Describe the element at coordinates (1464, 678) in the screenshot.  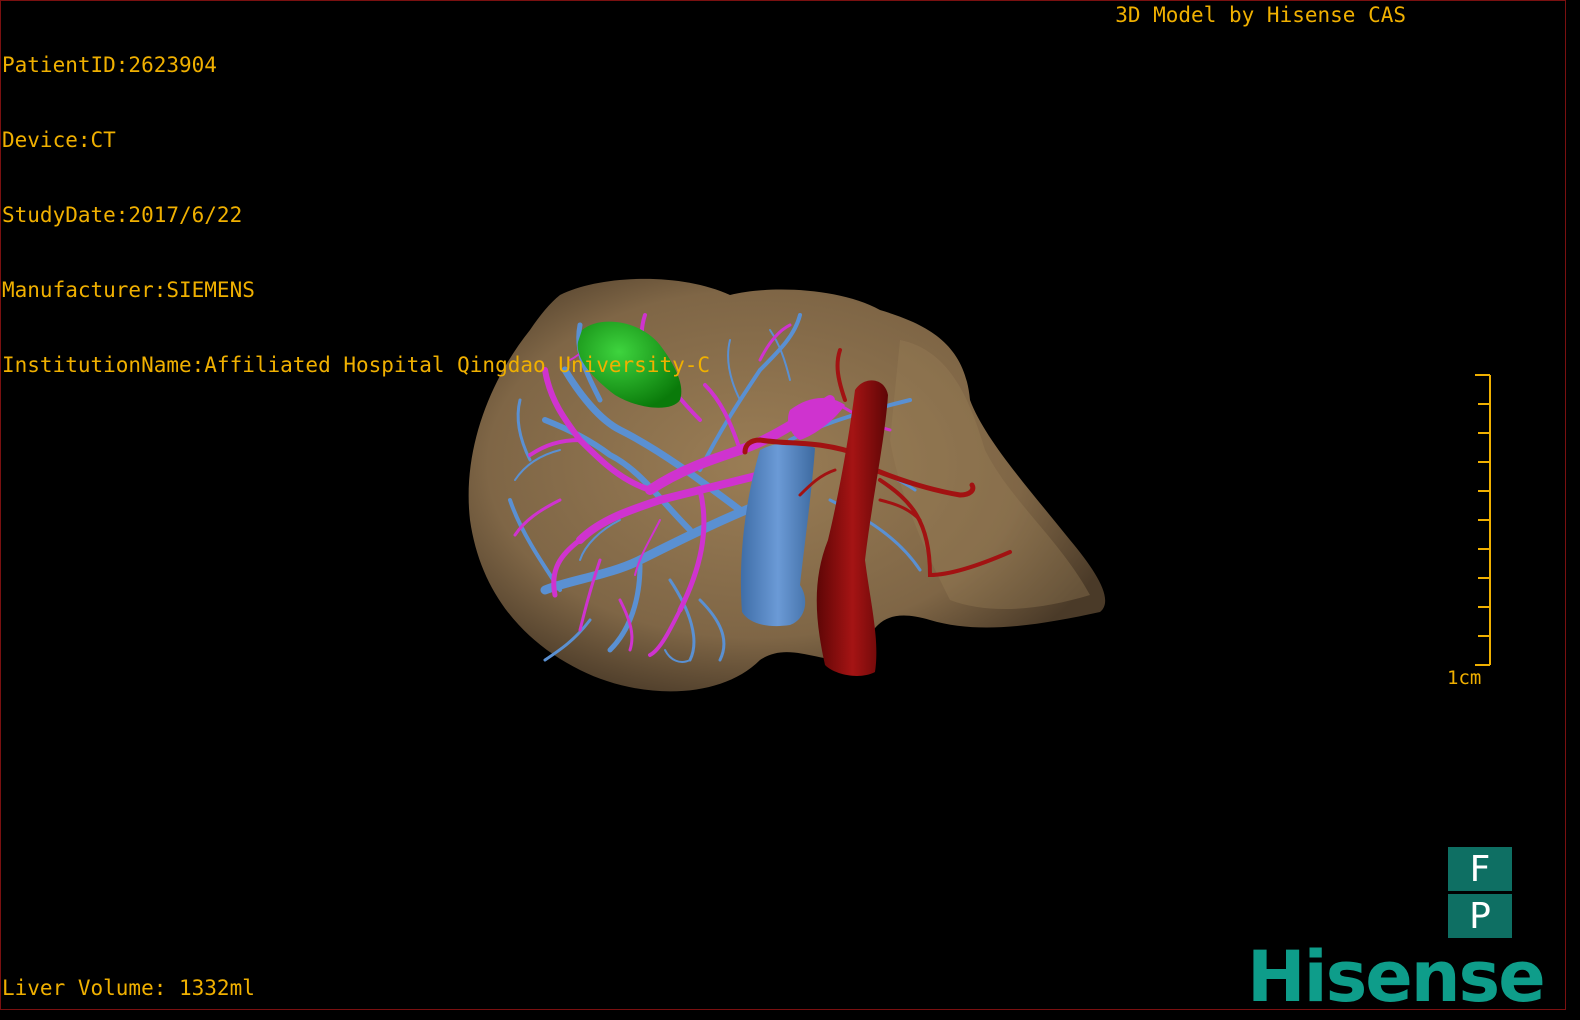
I see `scale-bar-label: 1cm` at that location.